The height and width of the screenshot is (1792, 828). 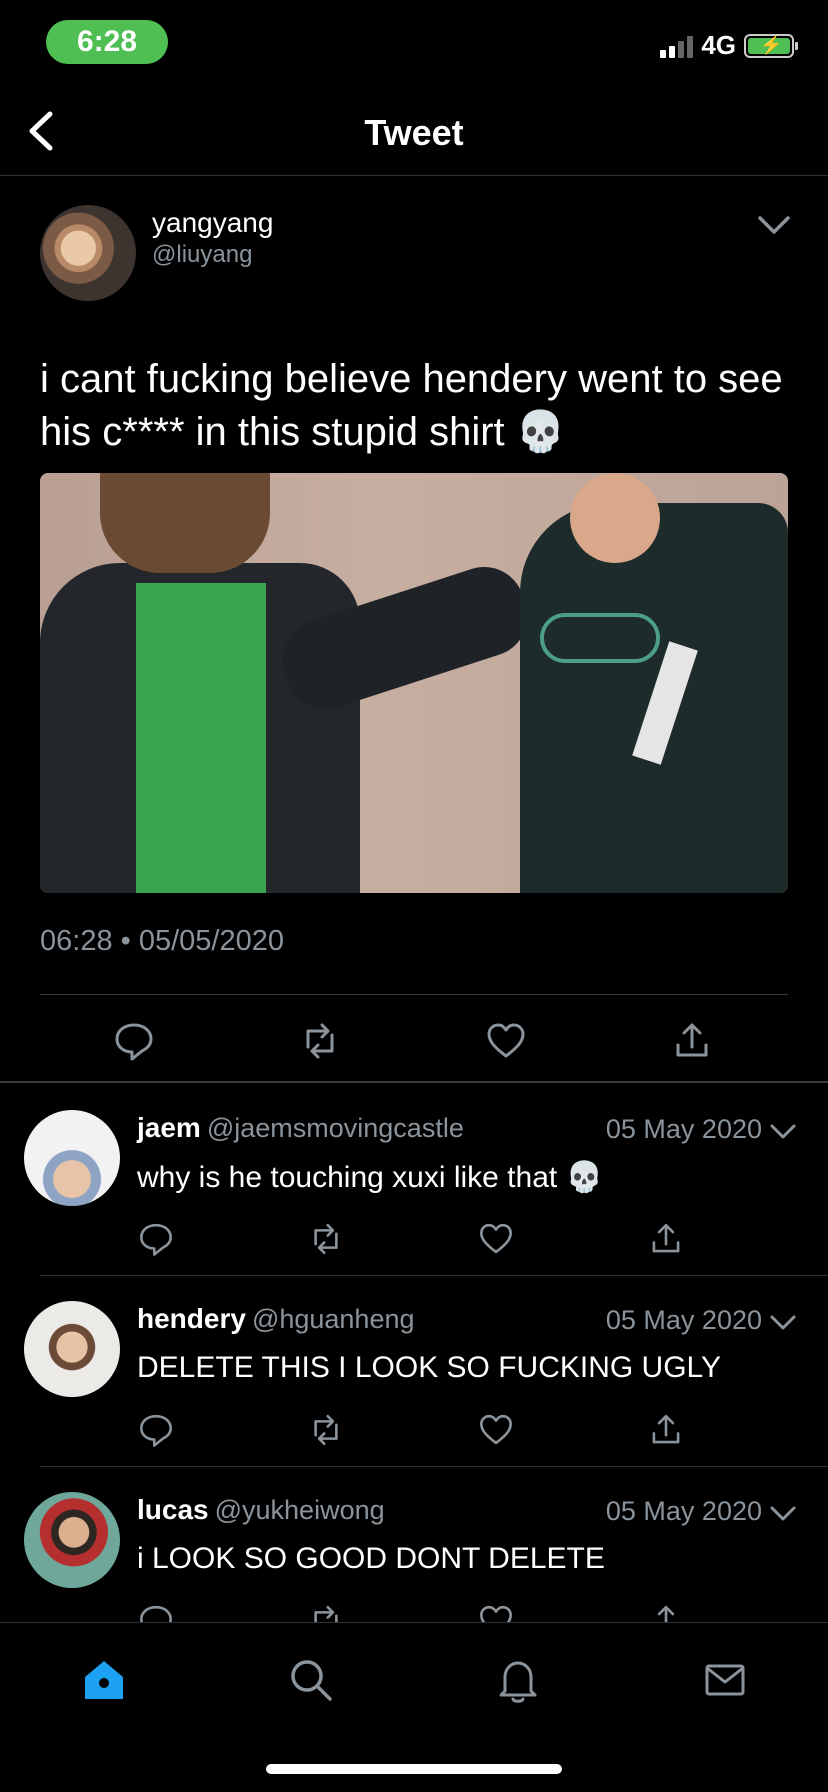 I want to click on reply-text: DELETE THIS I LOOK SO FUCKING UGLY, so click(x=429, y=1367).